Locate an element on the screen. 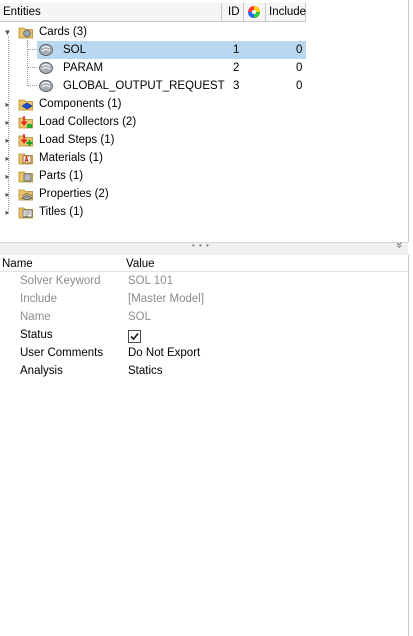 The width and height of the screenshot is (413, 636). tree-header: Entities ID Include is located at coordinates (153, 12).